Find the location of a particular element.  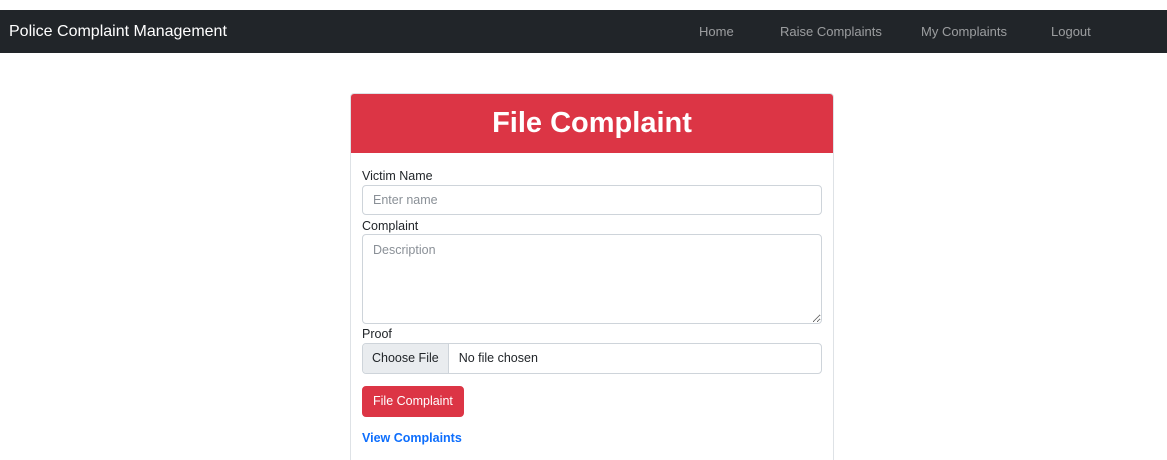

proof-label: Proof is located at coordinates (377, 334).